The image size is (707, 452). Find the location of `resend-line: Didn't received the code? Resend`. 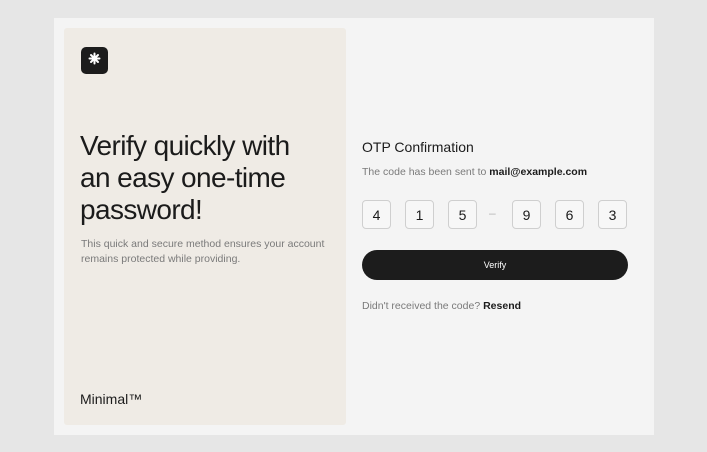

resend-line: Didn't received the code? Resend is located at coordinates (441, 306).